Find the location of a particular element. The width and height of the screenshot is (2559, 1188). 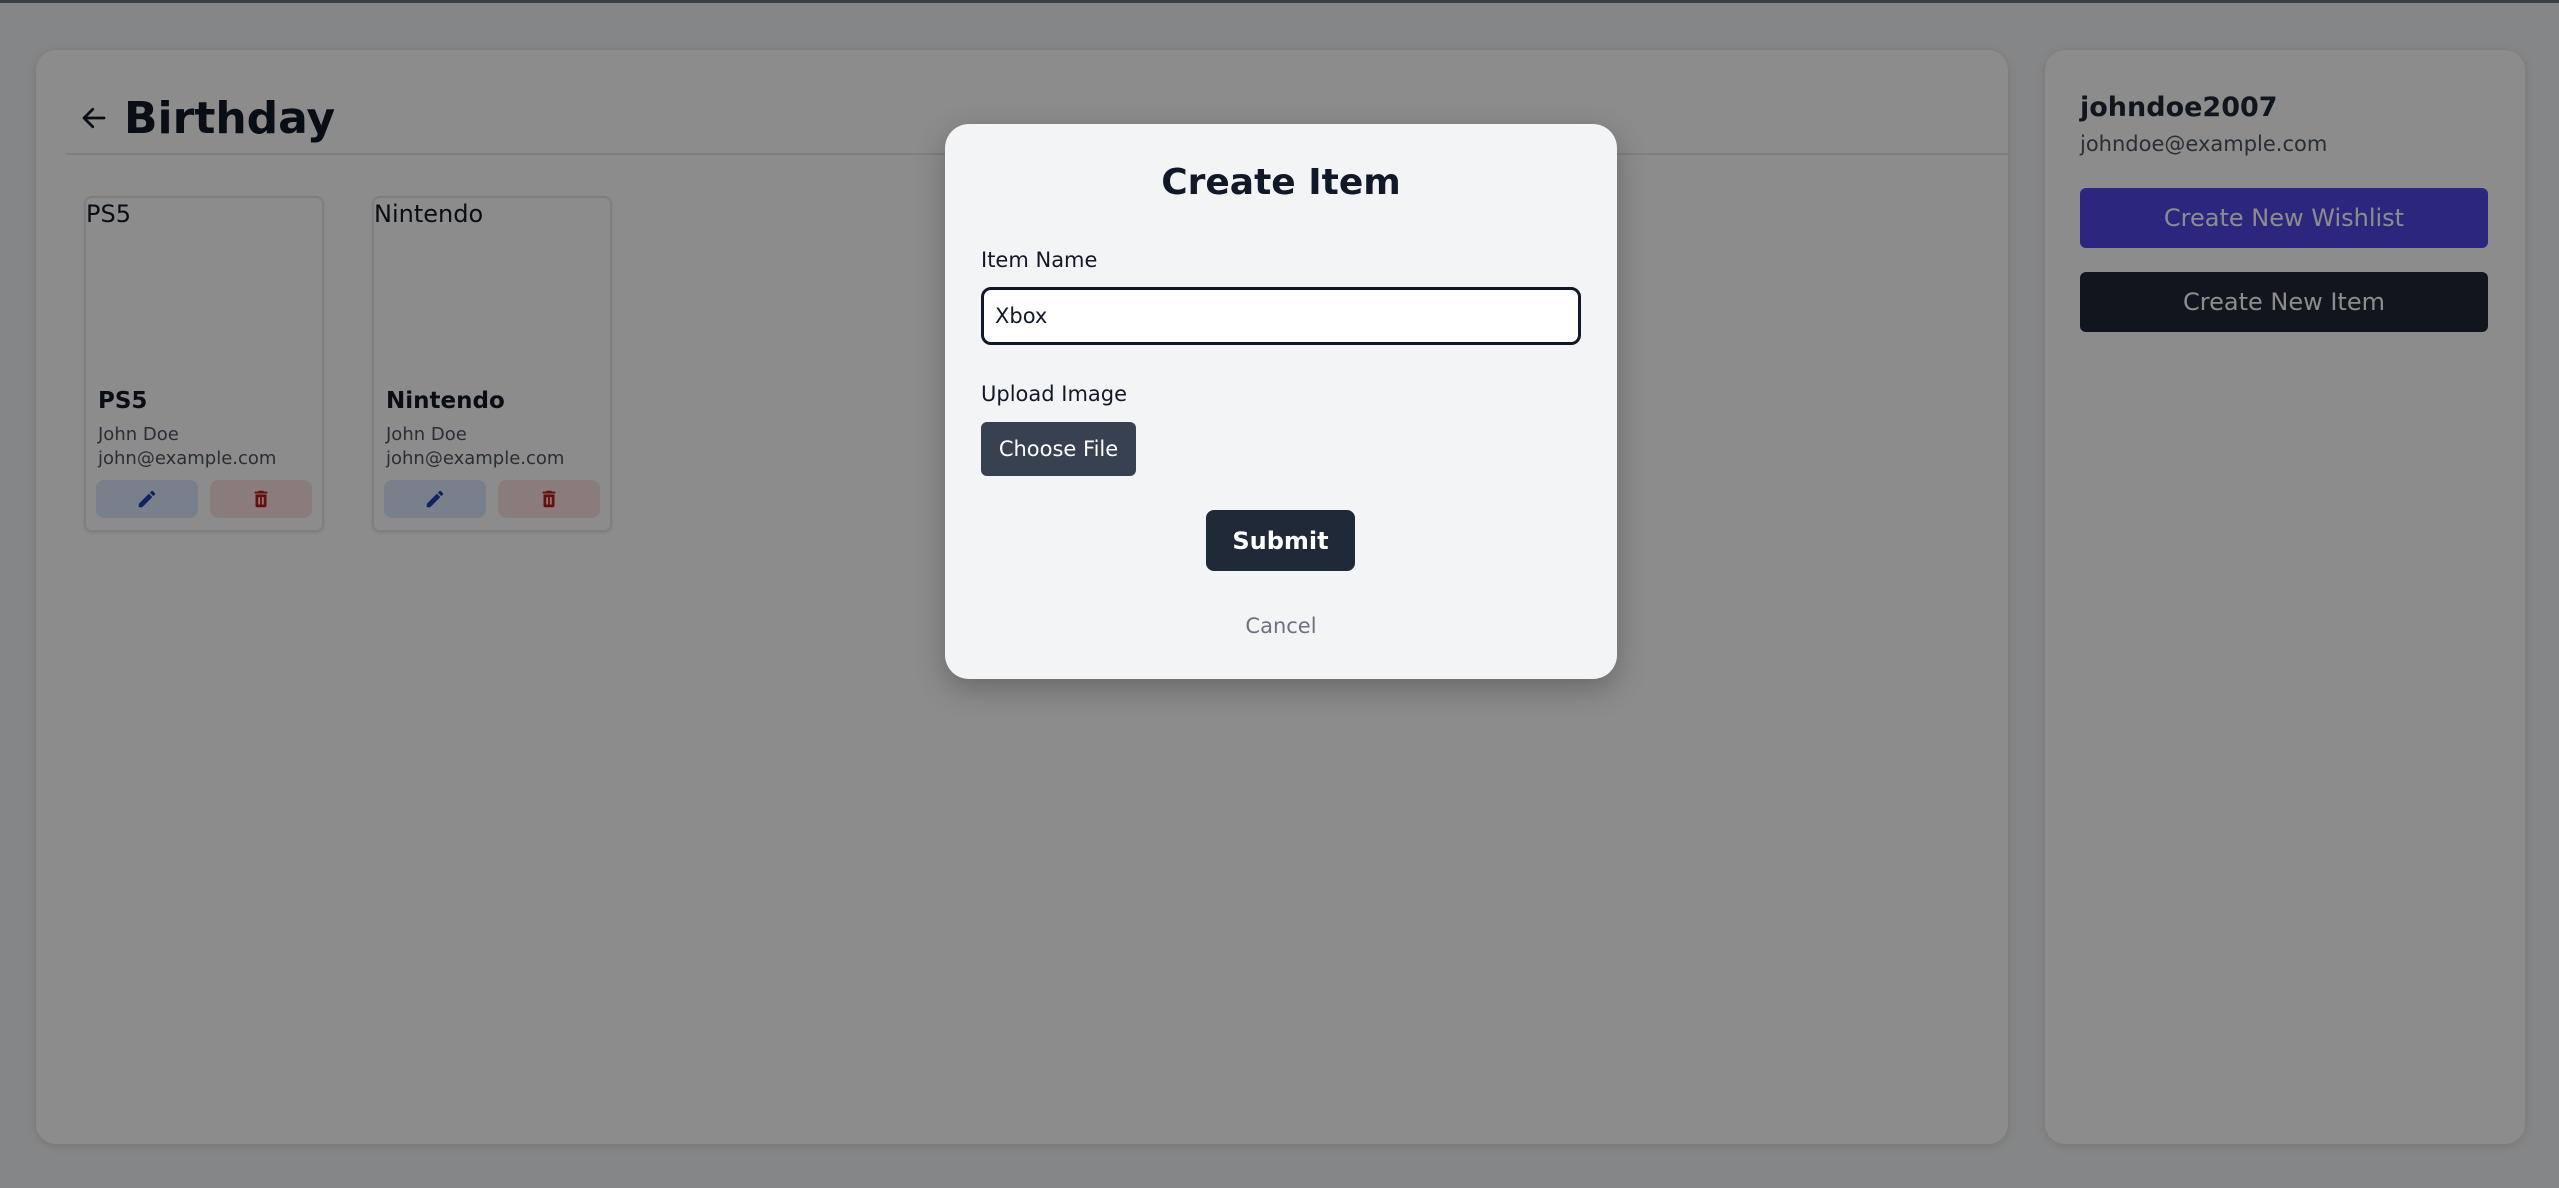

modal-title: Create Item is located at coordinates (1281, 182).